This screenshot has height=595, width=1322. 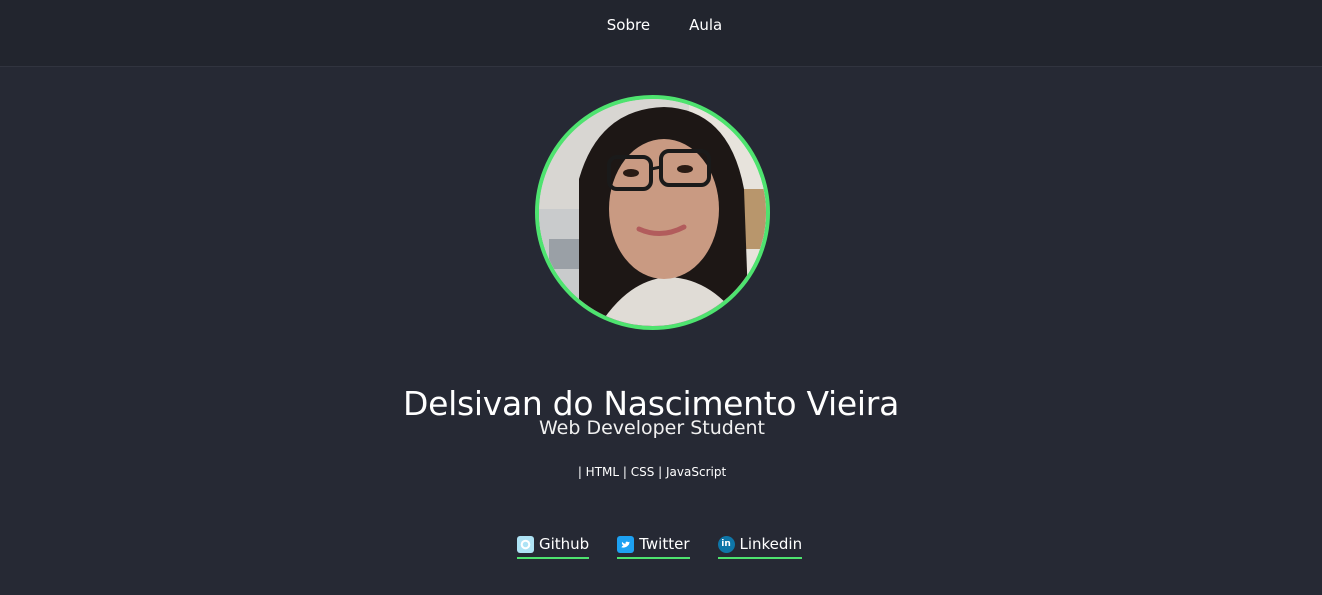 I want to click on profile-role: Web Developer Student, so click(x=651, y=428).